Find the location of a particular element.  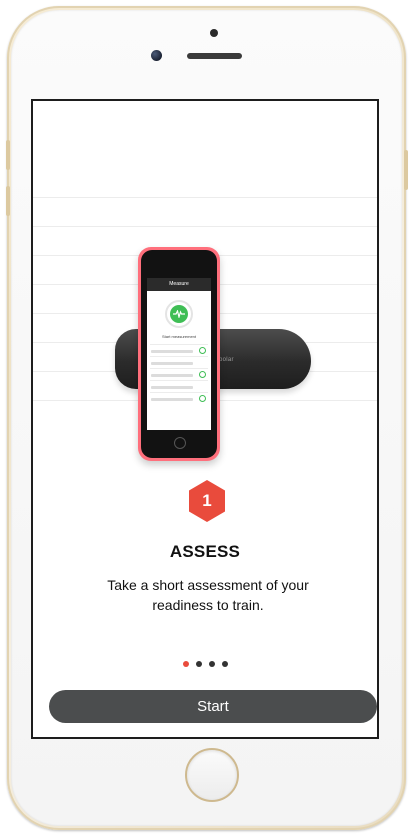

pulse-icon is located at coordinates (179, 314).